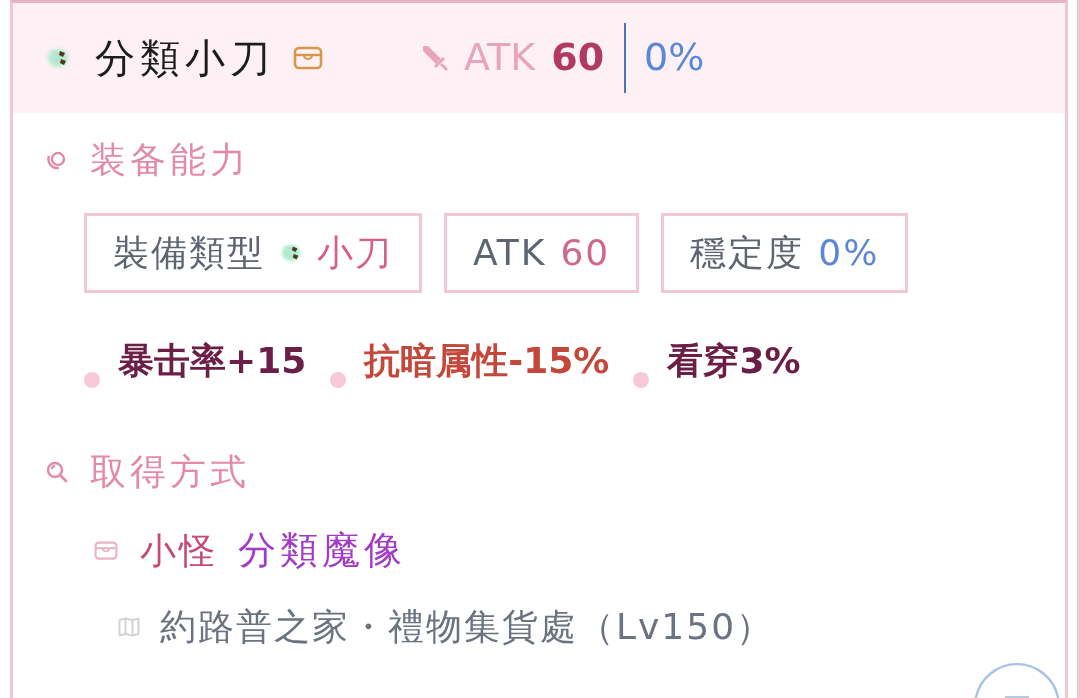 This screenshot has height=698, width=1080. I want to click on stat-label: 穩定度, so click(747, 253).